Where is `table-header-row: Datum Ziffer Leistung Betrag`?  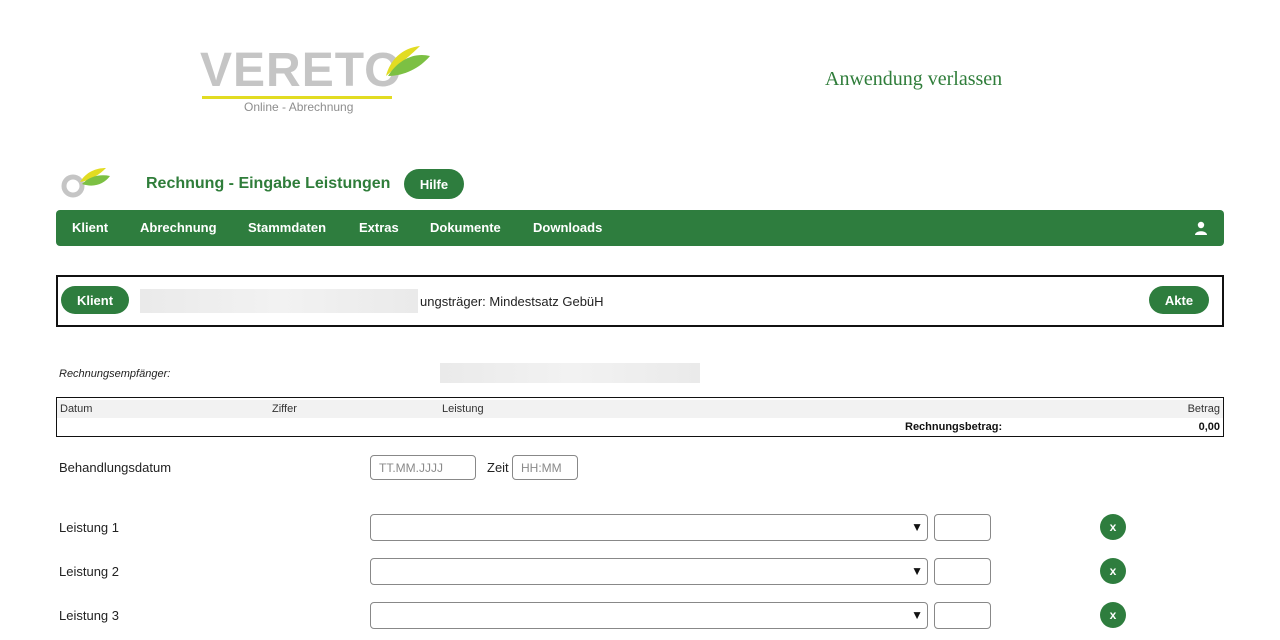
table-header-row: Datum Ziffer Leistung Betrag is located at coordinates (640, 409).